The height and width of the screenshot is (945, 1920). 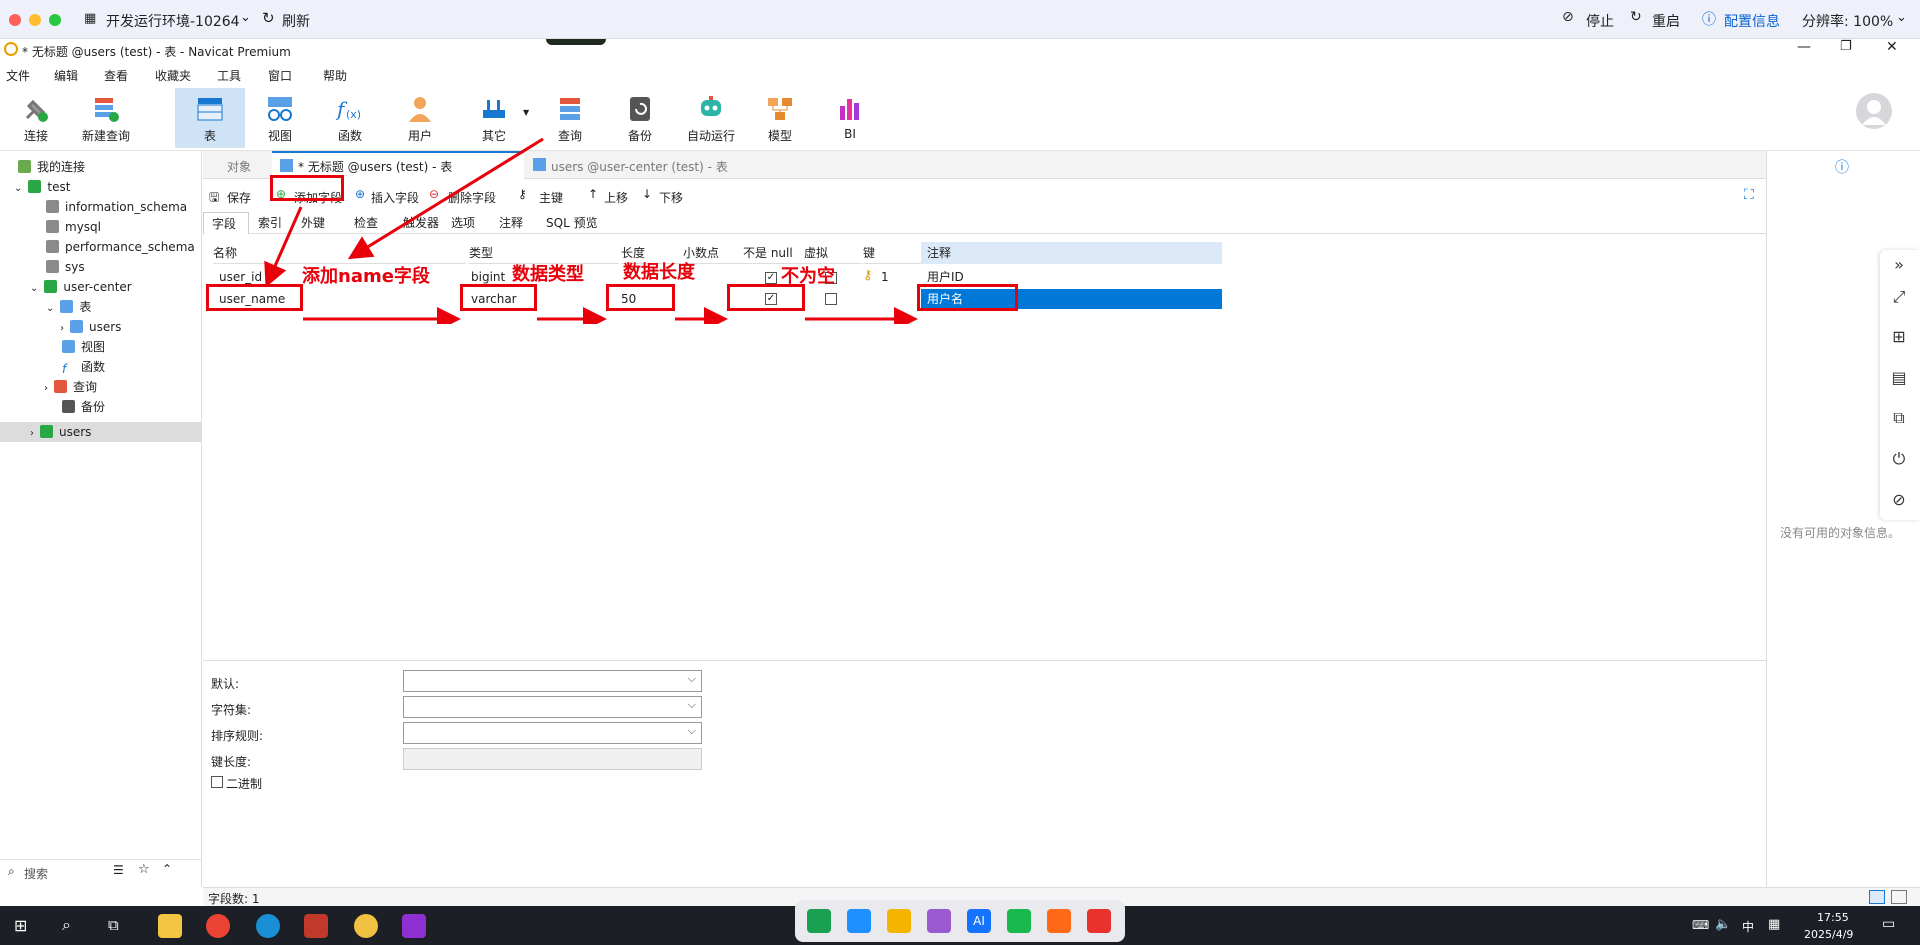 What do you see at coordinates (68, 406) in the screenshot?
I see `backup-icon` at bounding box center [68, 406].